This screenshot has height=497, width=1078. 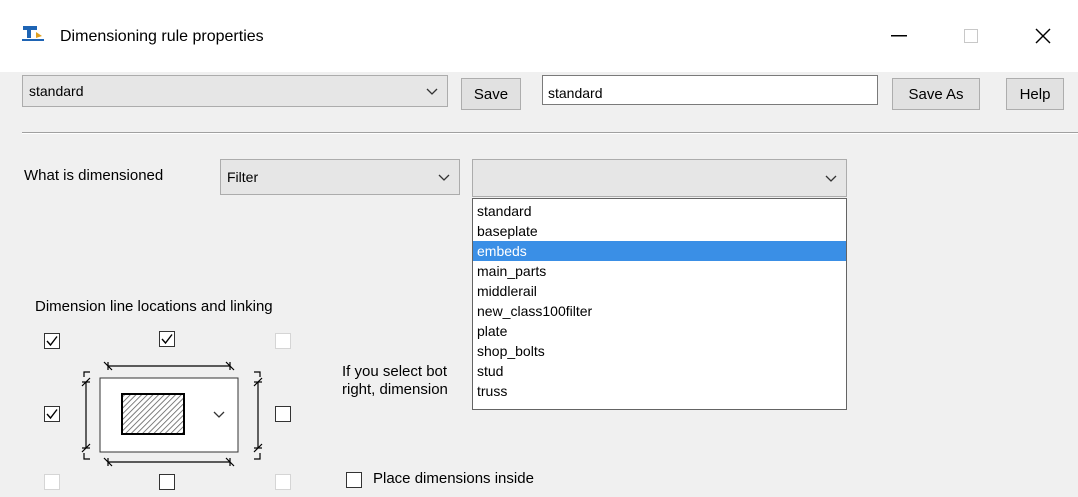 I want to click on filter-option-embeds: embeds, so click(x=659, y=251).